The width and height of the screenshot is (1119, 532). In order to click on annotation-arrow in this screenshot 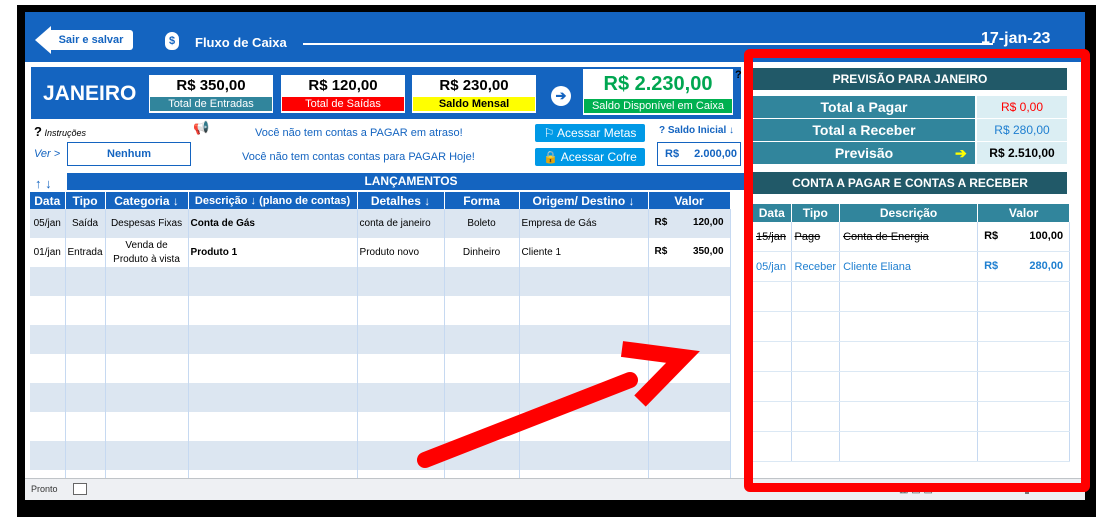, I will do `click(558, 404)`.